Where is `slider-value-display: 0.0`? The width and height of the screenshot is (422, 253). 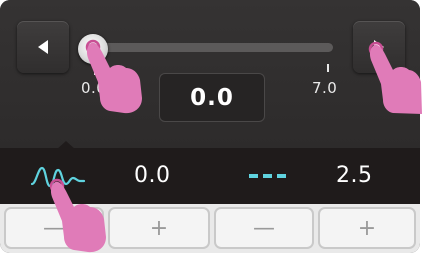 slider-value-display: 0.0 is located at coordinates (212, 97).